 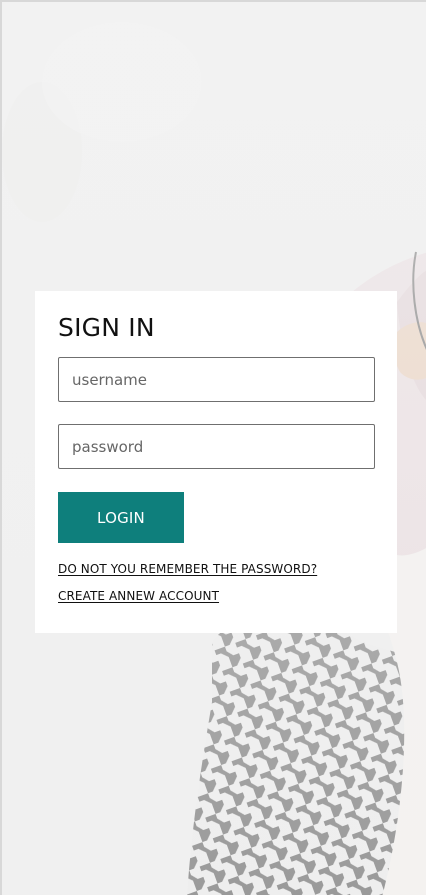 I want to click on password-input, so click(x=216, y=446).